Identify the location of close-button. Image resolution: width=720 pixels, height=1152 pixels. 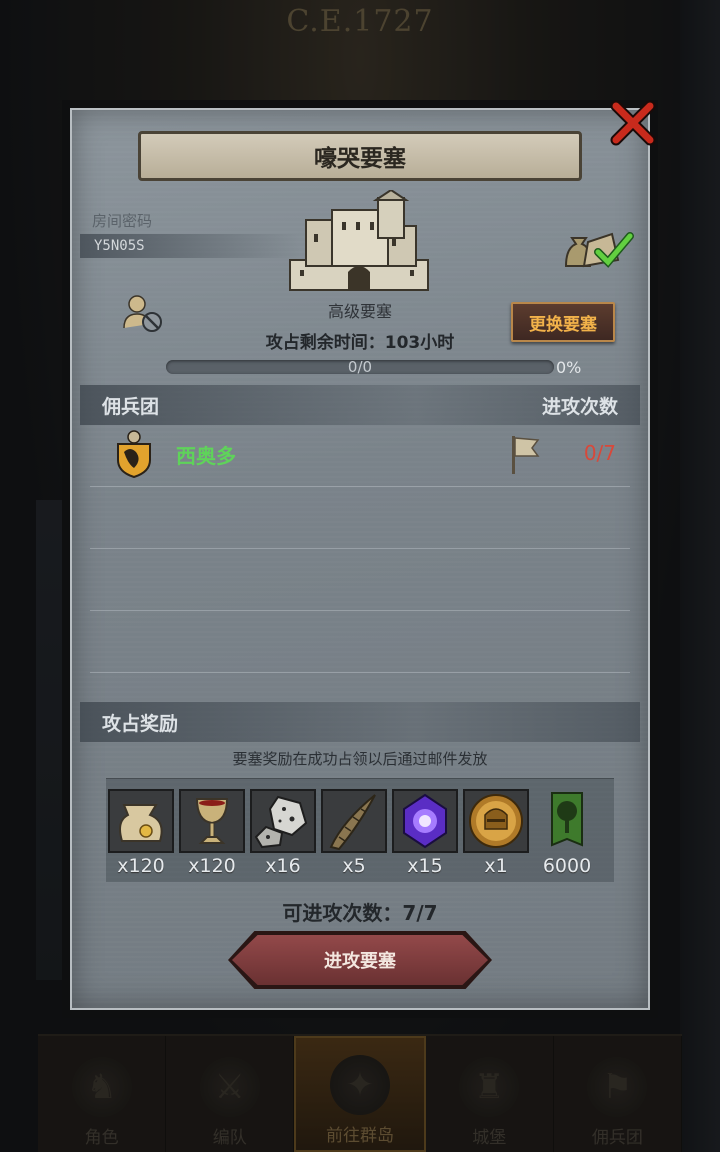
(633, 123).